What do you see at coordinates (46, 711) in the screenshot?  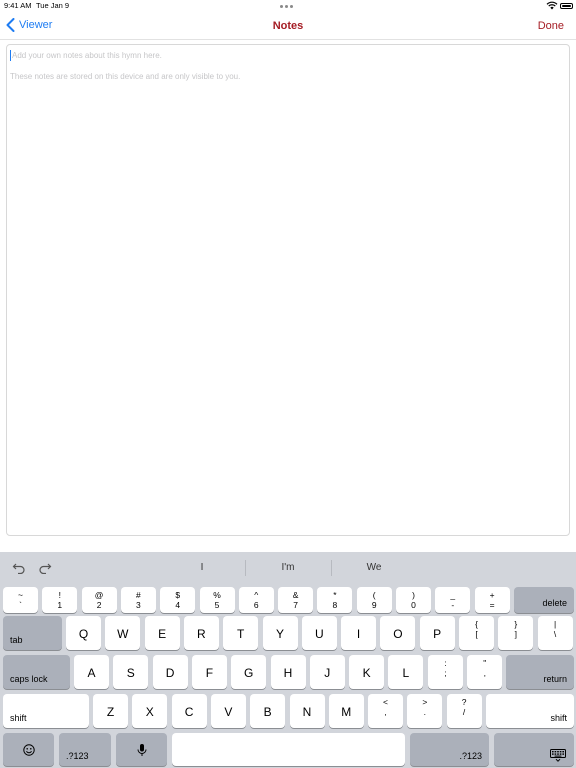 I see `shift-left-key: shift` at bounding box center [46, 711].